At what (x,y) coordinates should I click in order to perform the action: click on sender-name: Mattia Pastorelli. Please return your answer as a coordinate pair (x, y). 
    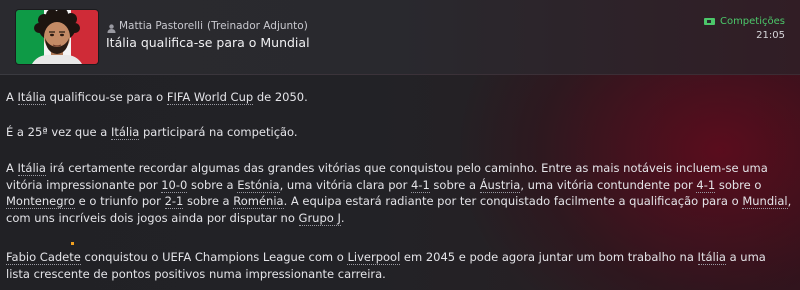
    Looking at the image, I should click on (161, 26).